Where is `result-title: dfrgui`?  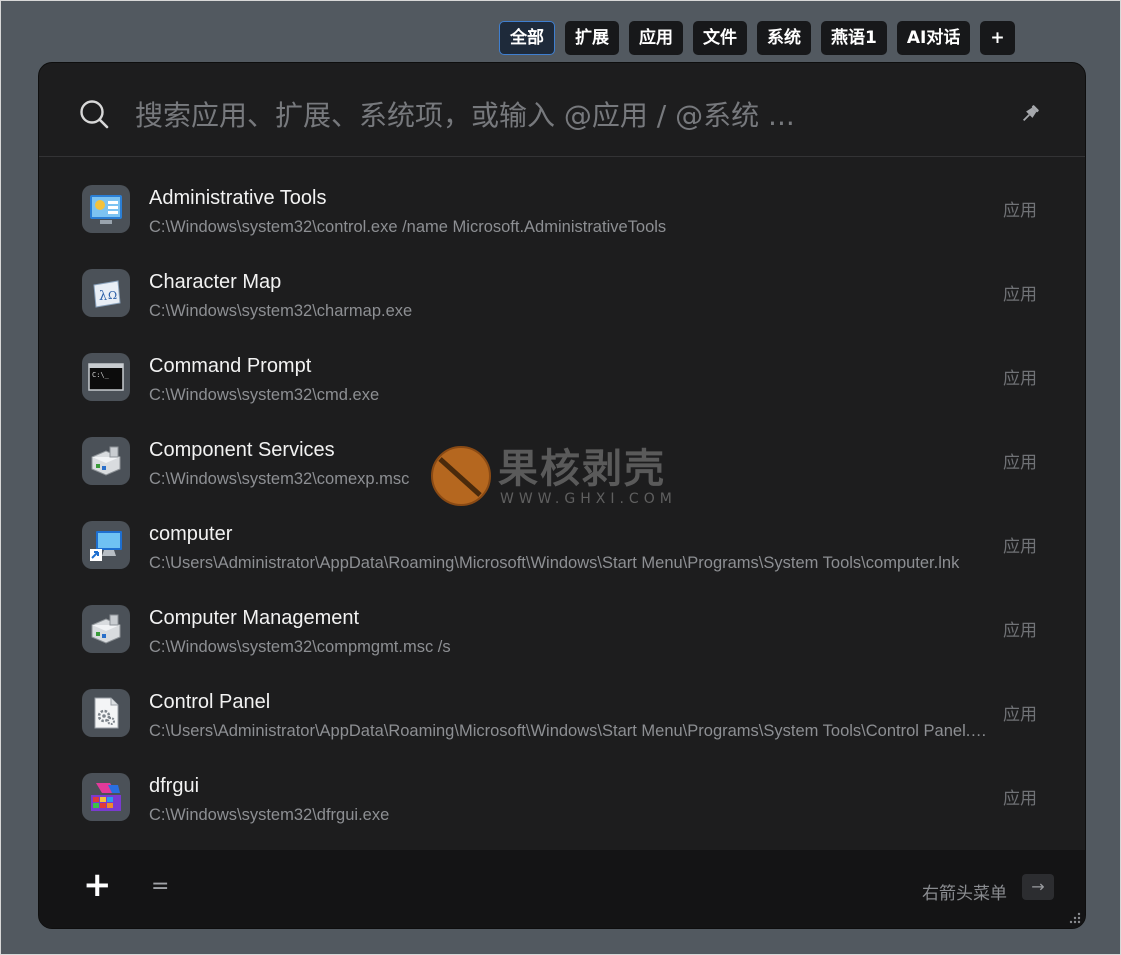 result-title: dfrgui is located at coordinates (174, 786).